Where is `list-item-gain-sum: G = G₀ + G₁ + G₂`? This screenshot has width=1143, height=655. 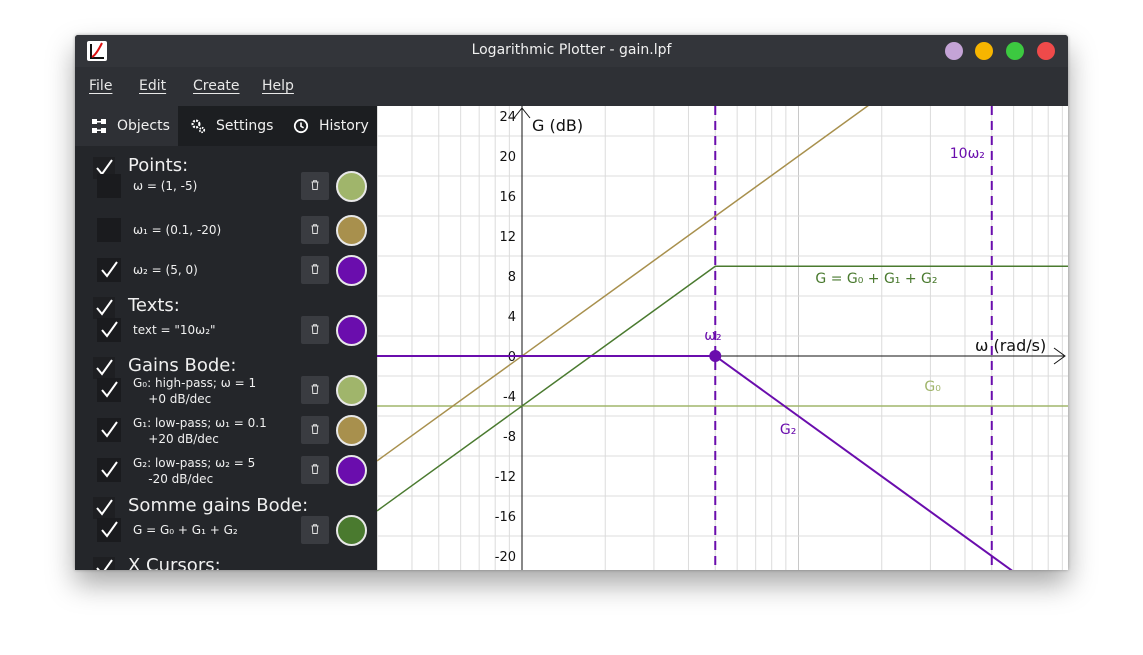 list-item-gain-sum: G = G₀ + G₁ + G₂ is located at coordinates (226, 530).